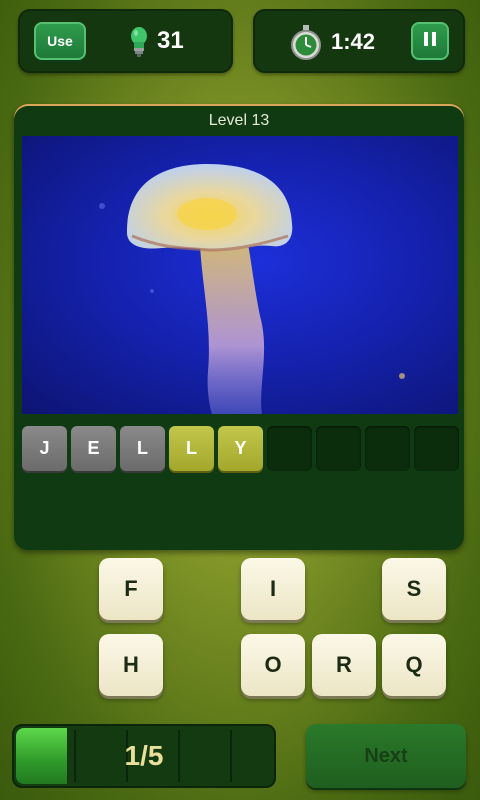 The image size is (480, 800). What do you see at coordinates (414, 589) in the screenshot?
I see `letter-key: S` at bounding box center [414, 589].